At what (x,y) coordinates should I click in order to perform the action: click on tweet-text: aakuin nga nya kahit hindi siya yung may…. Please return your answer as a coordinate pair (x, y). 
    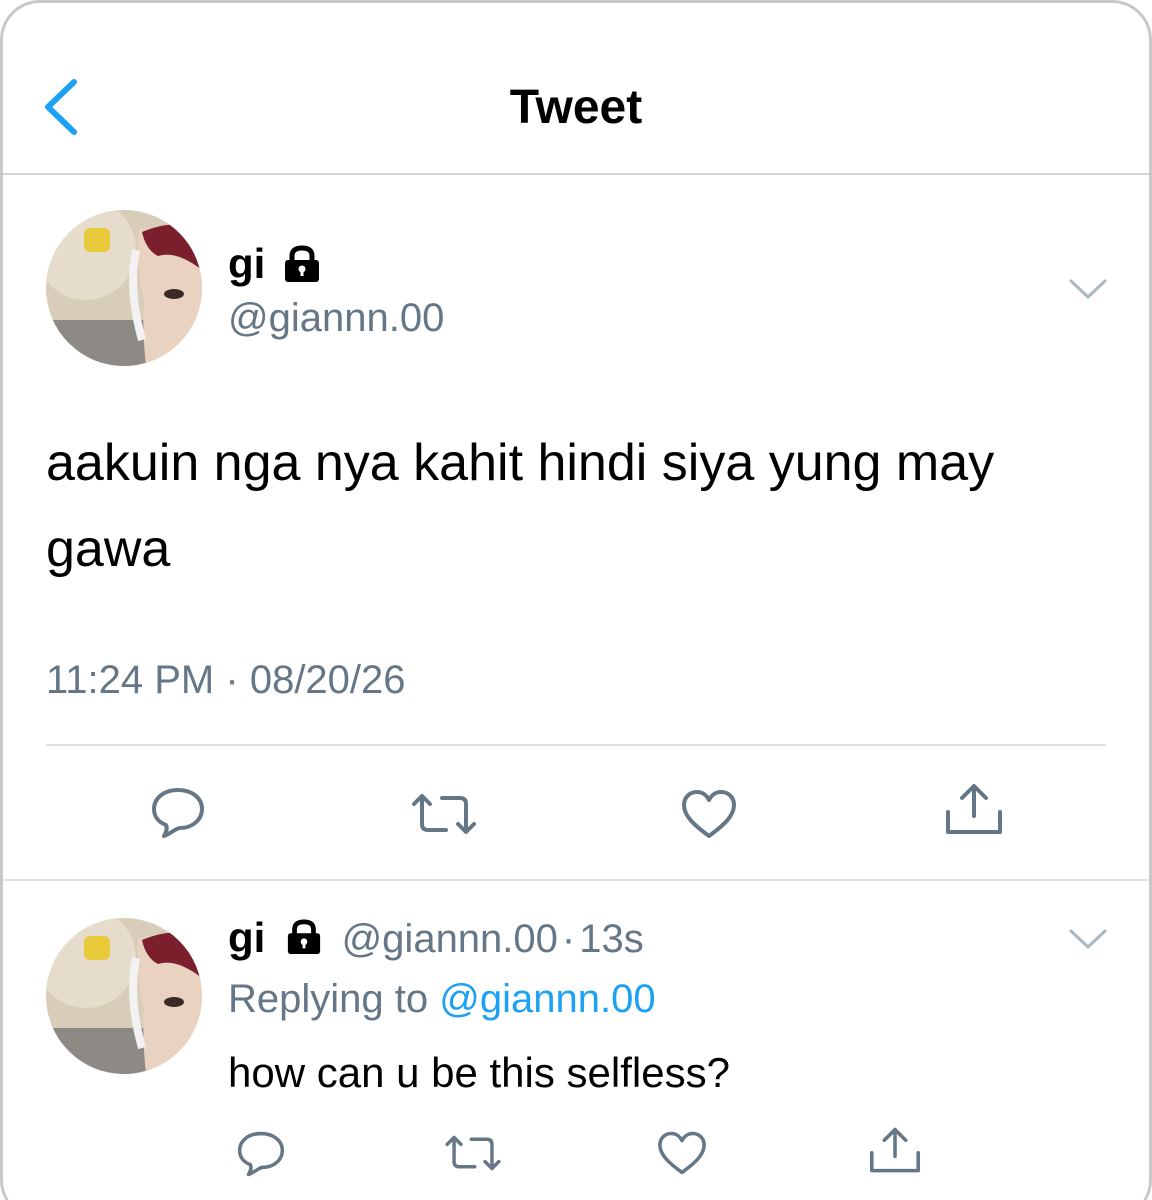
    Looking at the image, I should click on (520, 506).